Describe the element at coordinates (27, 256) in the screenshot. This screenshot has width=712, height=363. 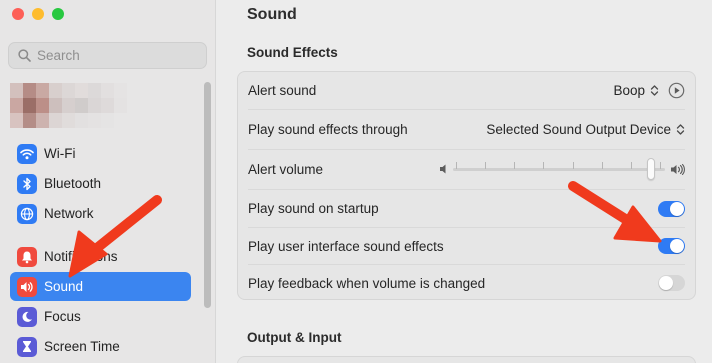
I see `bell-icon` at that location.